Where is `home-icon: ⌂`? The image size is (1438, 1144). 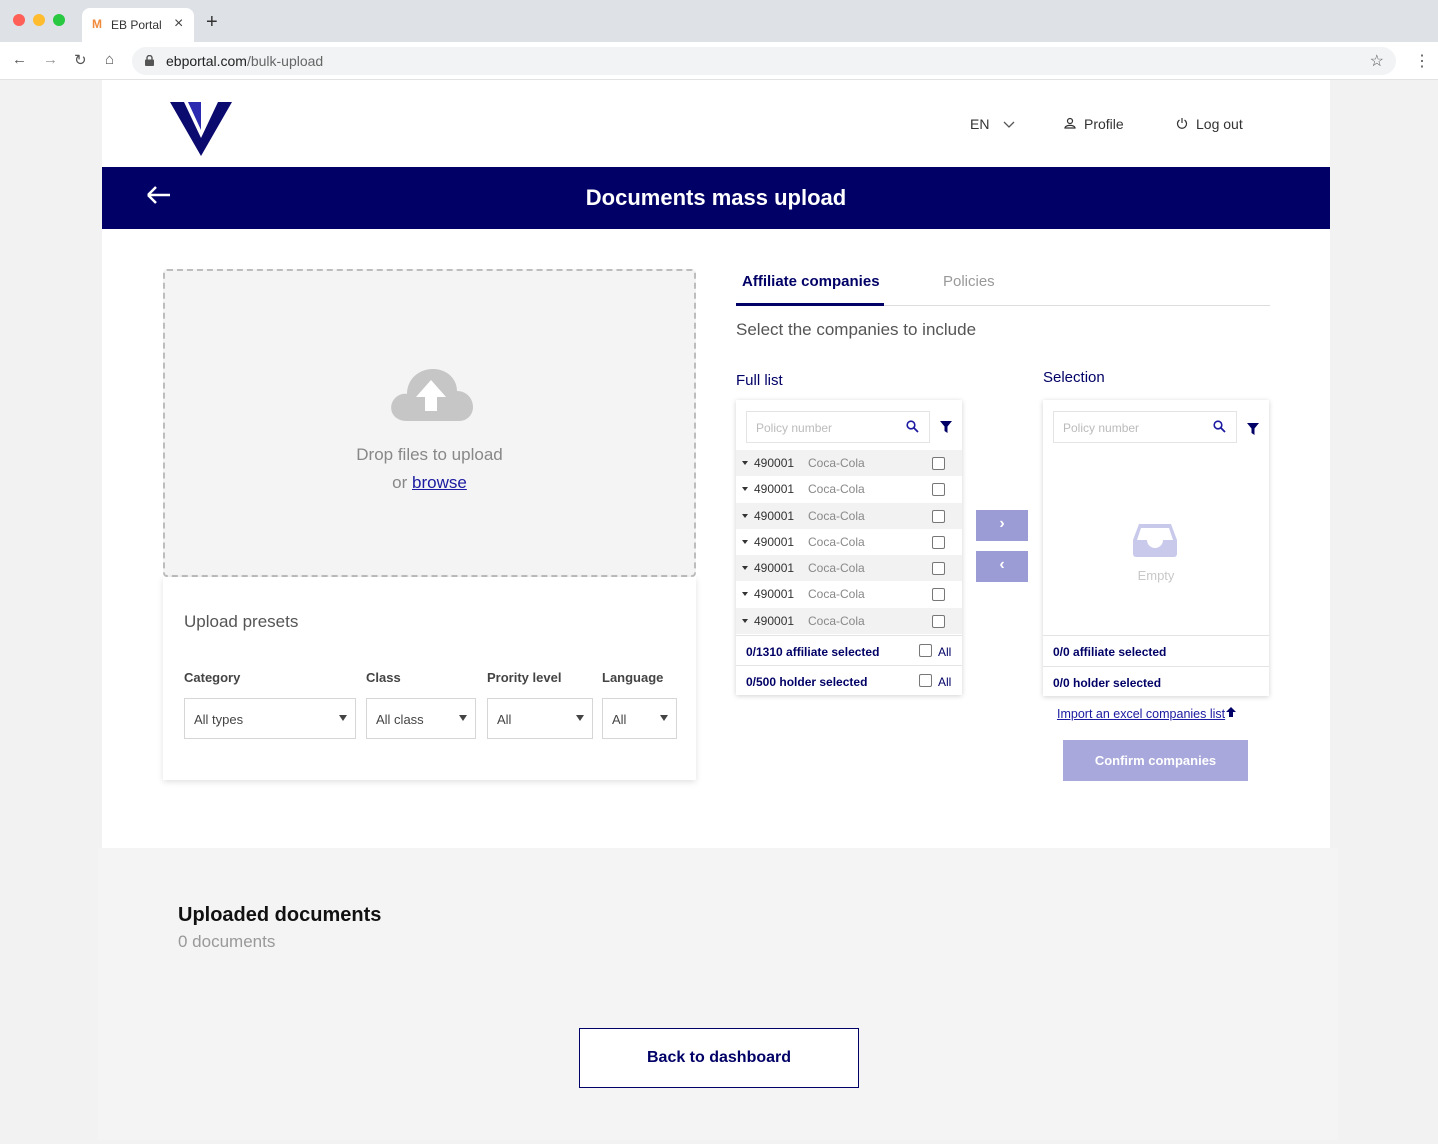
home-icon: ⌂ is located at coordinates (109, 59).